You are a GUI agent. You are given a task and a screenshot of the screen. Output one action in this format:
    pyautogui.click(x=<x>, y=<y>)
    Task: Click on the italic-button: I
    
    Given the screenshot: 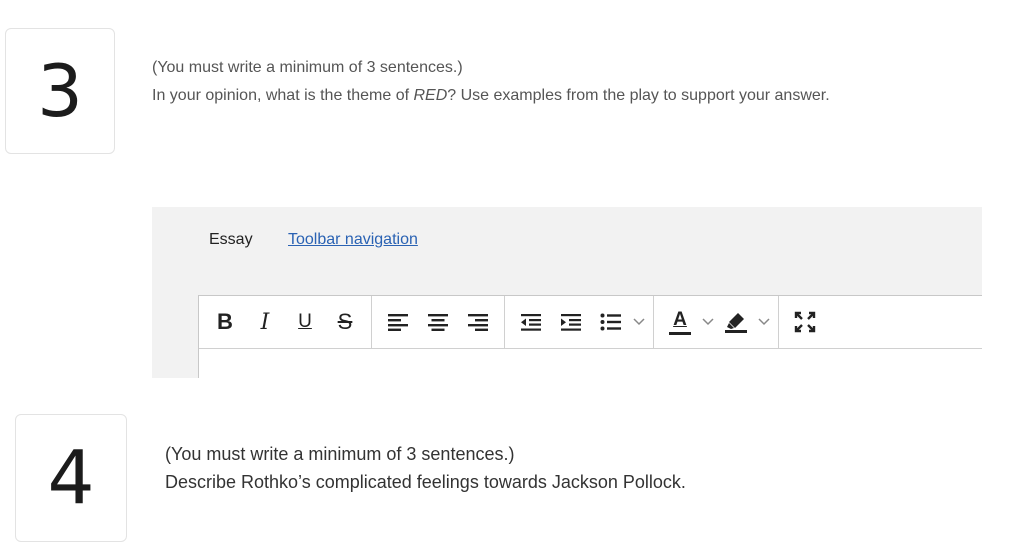 What is the action you would take?
    pyautogui.click(x=265, y=322)
    